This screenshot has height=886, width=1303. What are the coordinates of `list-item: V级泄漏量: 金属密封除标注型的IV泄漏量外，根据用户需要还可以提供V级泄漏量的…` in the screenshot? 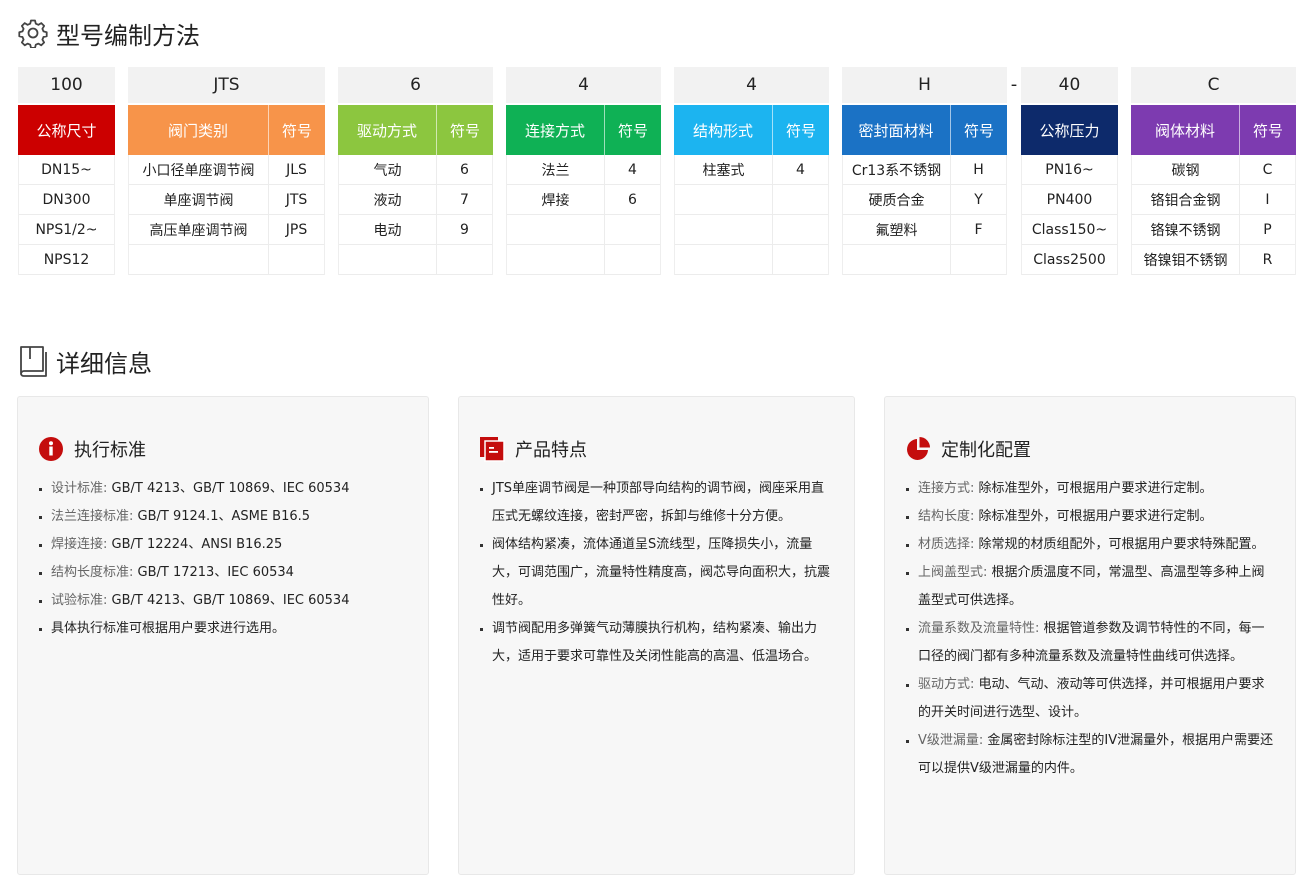 It's located at (1091, 755).